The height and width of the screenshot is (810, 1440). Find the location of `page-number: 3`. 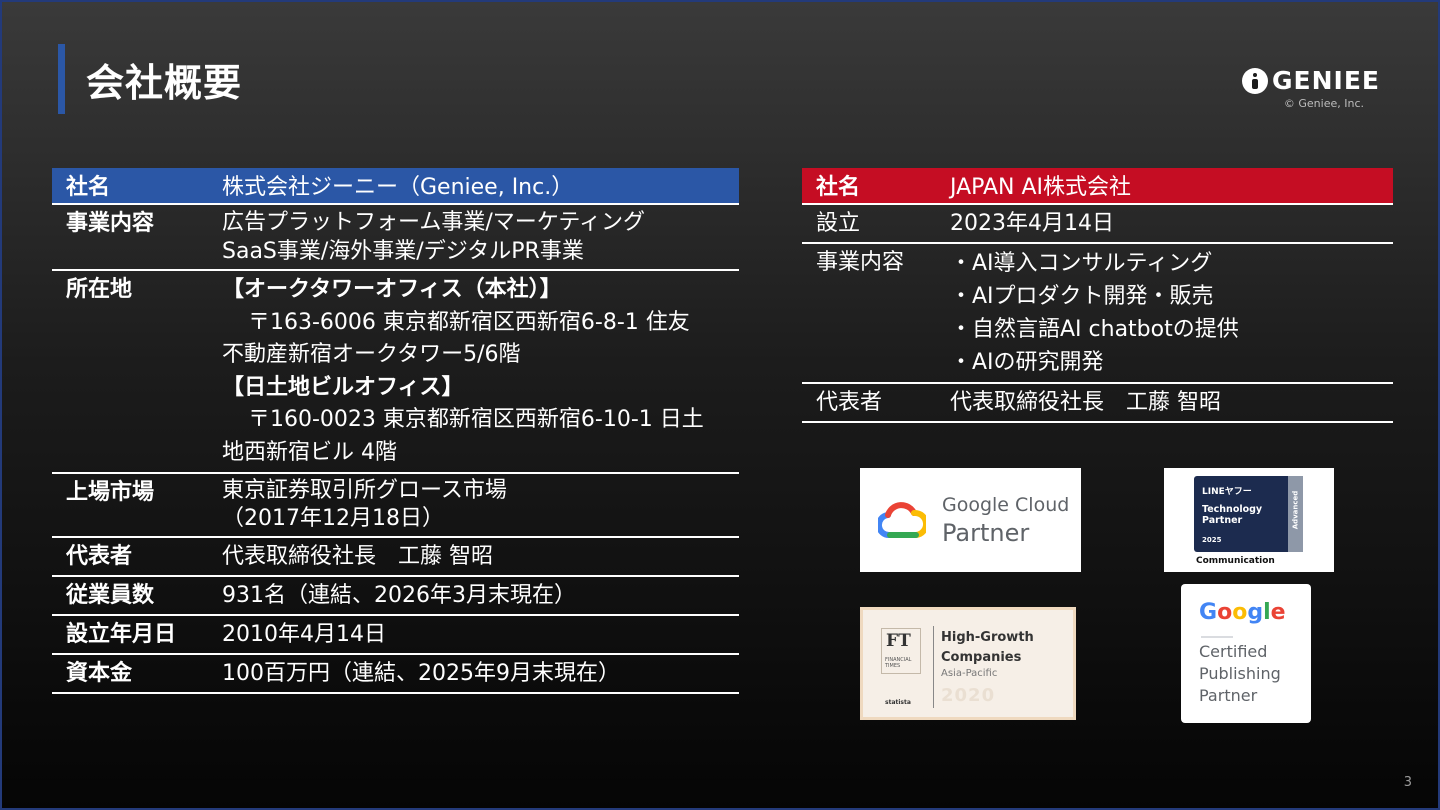

page-number: 3 is located at coordinates (1407, 782).